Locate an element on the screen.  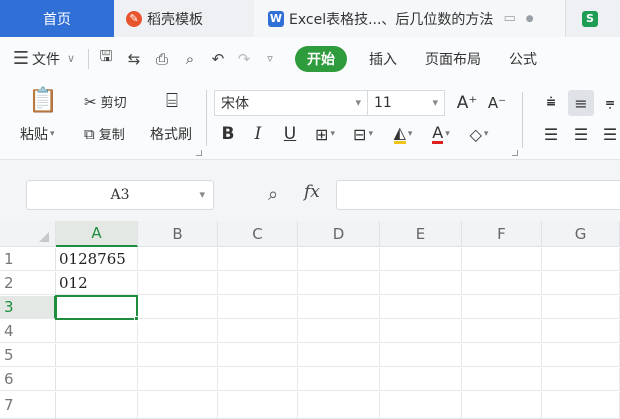
active-cell-a3 is located at coordinates (96, 307).